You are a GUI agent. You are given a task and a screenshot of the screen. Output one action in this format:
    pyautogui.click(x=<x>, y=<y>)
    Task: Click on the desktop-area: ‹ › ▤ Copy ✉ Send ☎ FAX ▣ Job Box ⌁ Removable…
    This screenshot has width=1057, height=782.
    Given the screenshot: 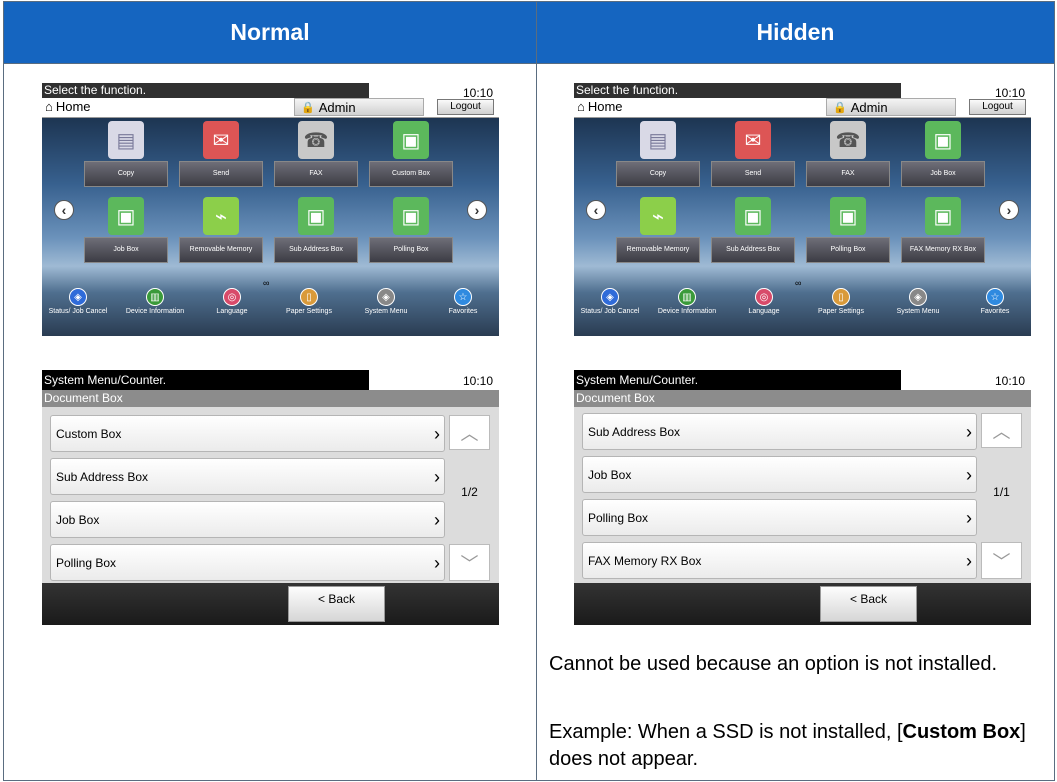 What is the action you would take?
    pyautogui.click(x=802, y=227)
    